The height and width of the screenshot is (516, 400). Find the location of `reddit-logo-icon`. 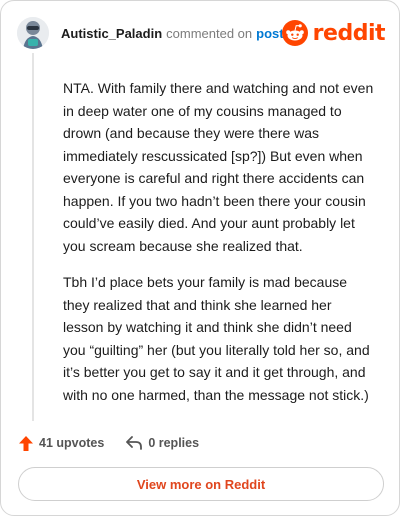

reddit-logo-icon is located at coordinates (294, 33).